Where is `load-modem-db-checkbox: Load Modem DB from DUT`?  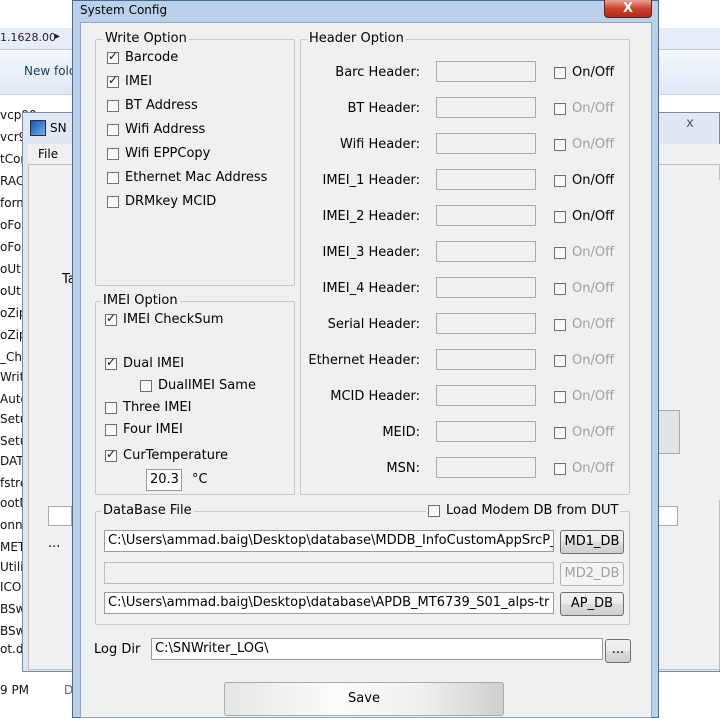
load-modem-db-checkbox: Load Modem DB from DUT is located at coordinates (523, 510).